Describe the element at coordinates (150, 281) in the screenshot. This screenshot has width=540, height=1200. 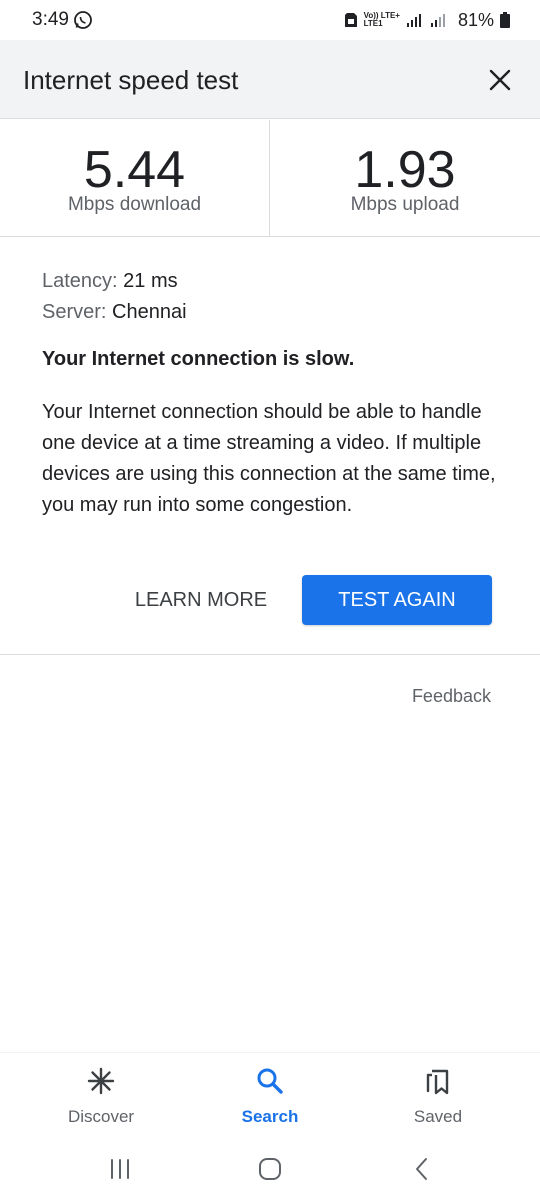
I see `latency-value: 21 ms` at that location.